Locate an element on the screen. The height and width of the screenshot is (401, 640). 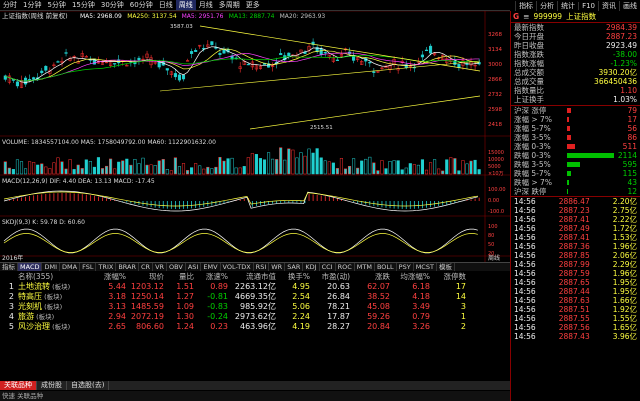
indicator-tab-8: VR is located at coordinates (160, 267).